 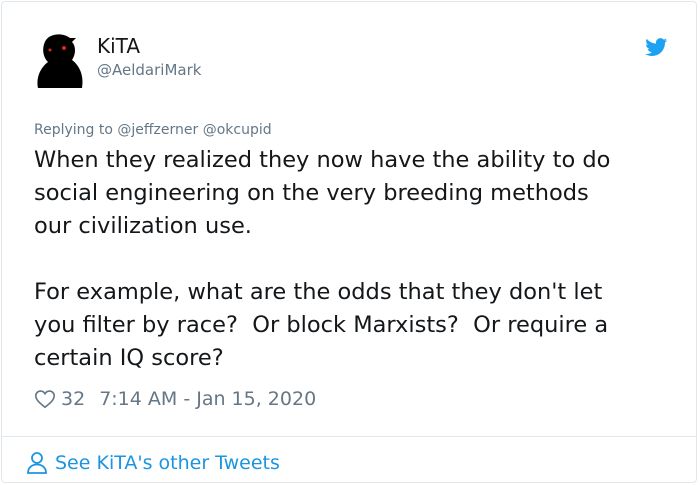 I want to click on avatar, so click(x=60, y=60).